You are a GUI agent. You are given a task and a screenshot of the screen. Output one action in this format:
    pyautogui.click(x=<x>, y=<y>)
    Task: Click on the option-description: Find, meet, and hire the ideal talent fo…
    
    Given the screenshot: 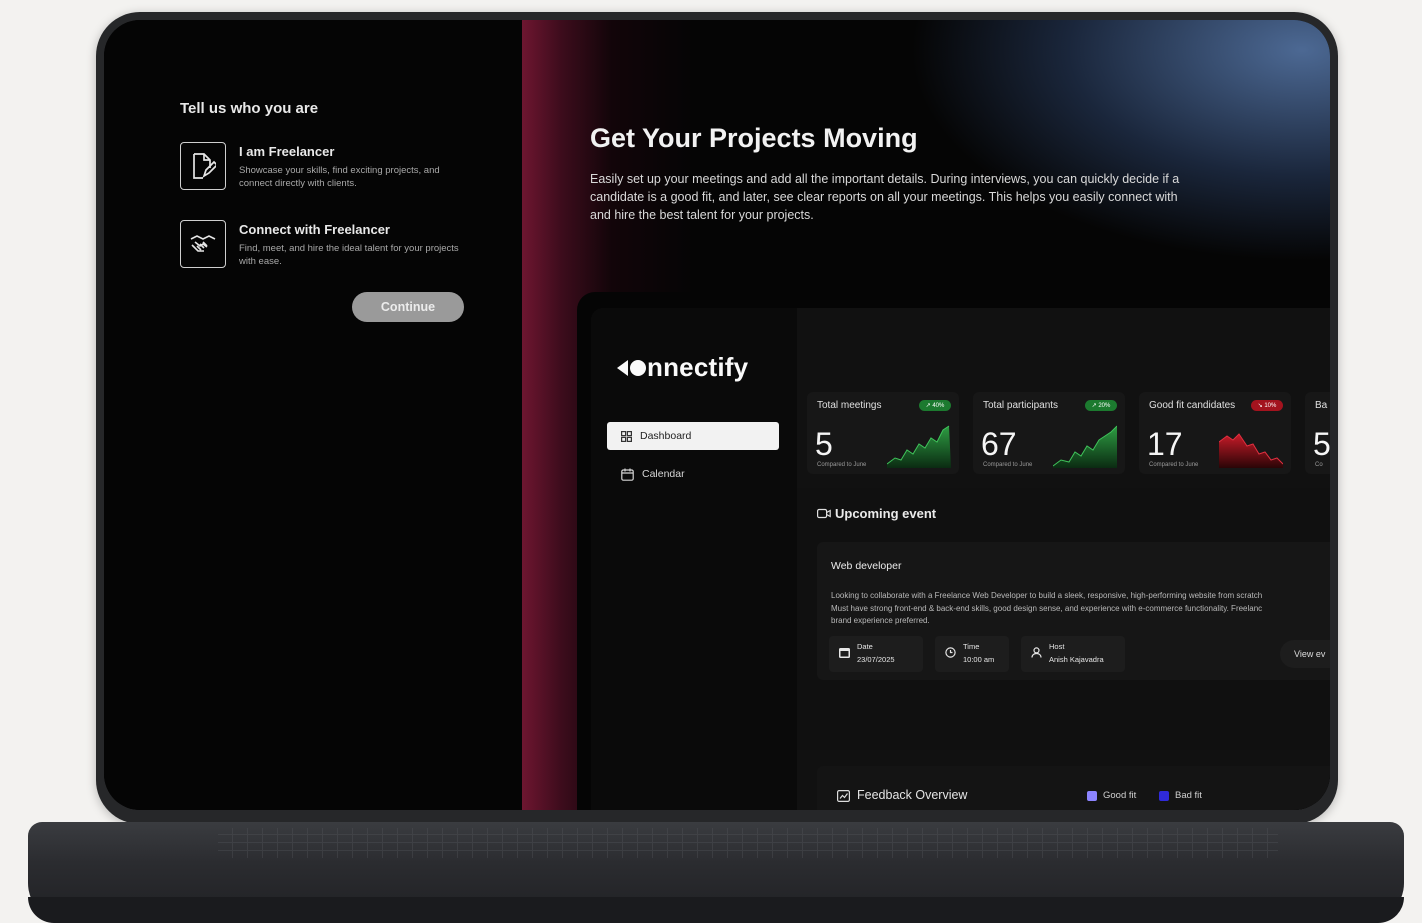 What is the action you would take?
    pyautogui.click(x=349, y=255)
    